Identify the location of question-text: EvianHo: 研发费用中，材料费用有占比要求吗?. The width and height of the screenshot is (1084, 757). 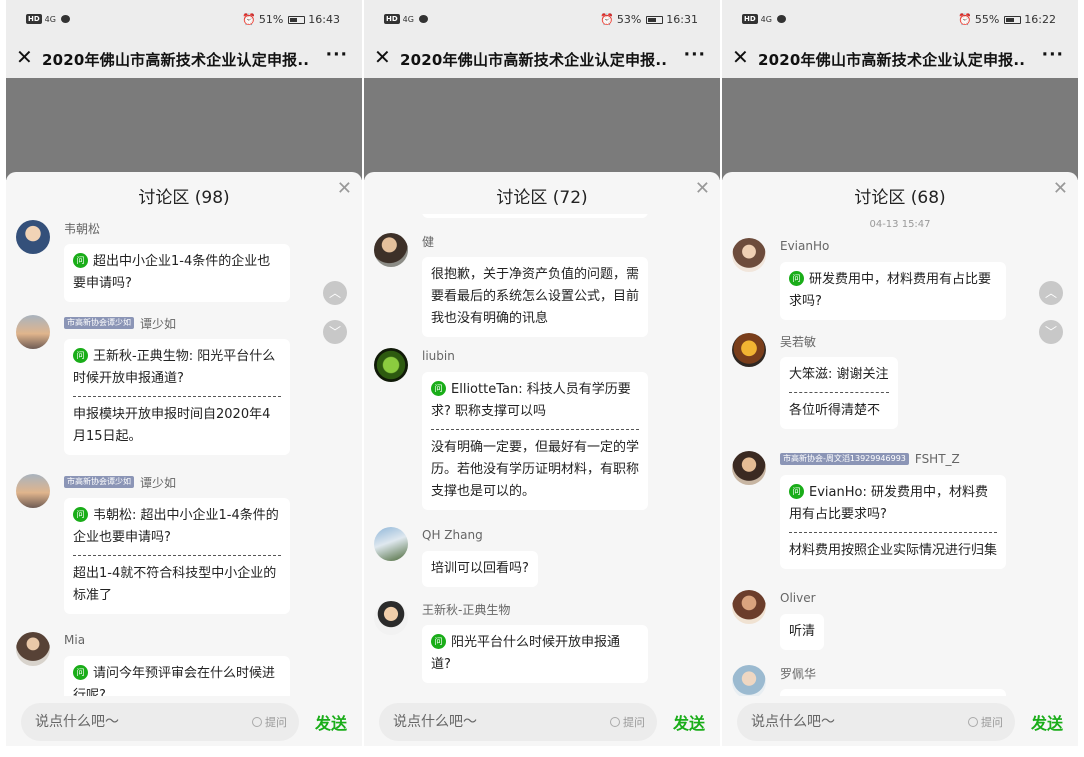
(888, 503).